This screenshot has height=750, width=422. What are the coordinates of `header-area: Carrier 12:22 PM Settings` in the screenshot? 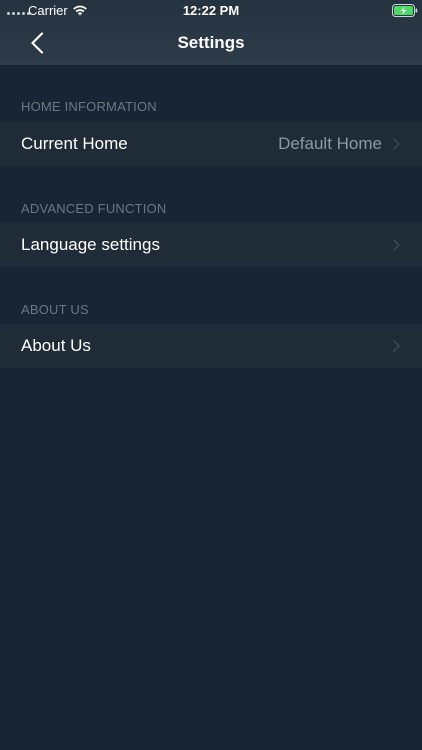 It's located at (211, 32).